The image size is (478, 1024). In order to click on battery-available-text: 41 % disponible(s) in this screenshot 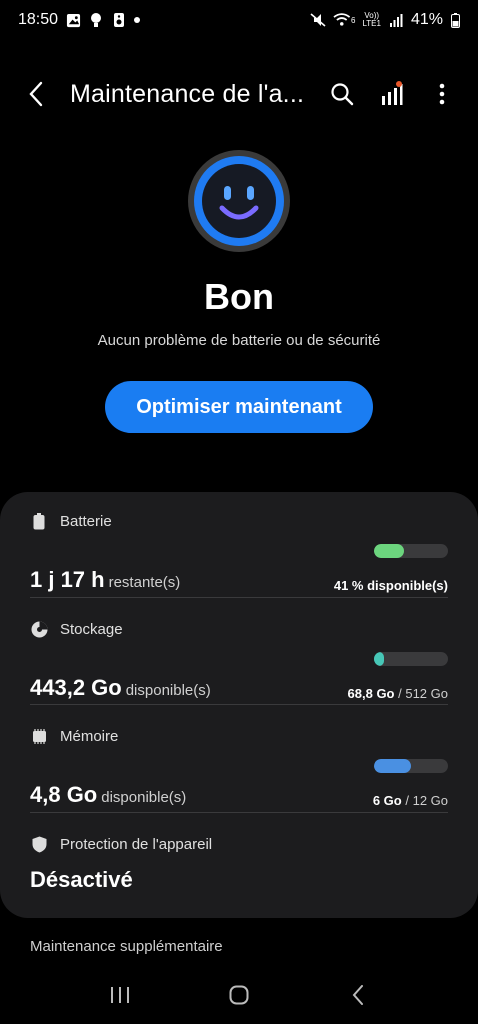, I will do `click(390, 585)`.